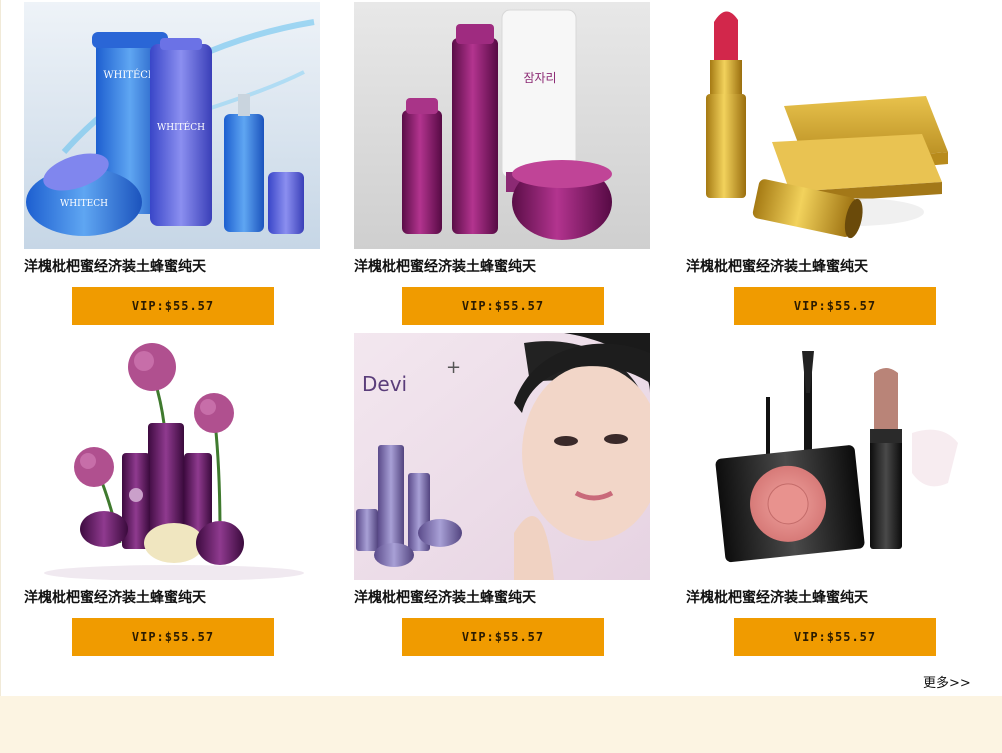 Image resolution: width=1002 pixels, height=753 pixels. I want to click on purple-cosmetics-with-flowers-icon, so click(172, 456).